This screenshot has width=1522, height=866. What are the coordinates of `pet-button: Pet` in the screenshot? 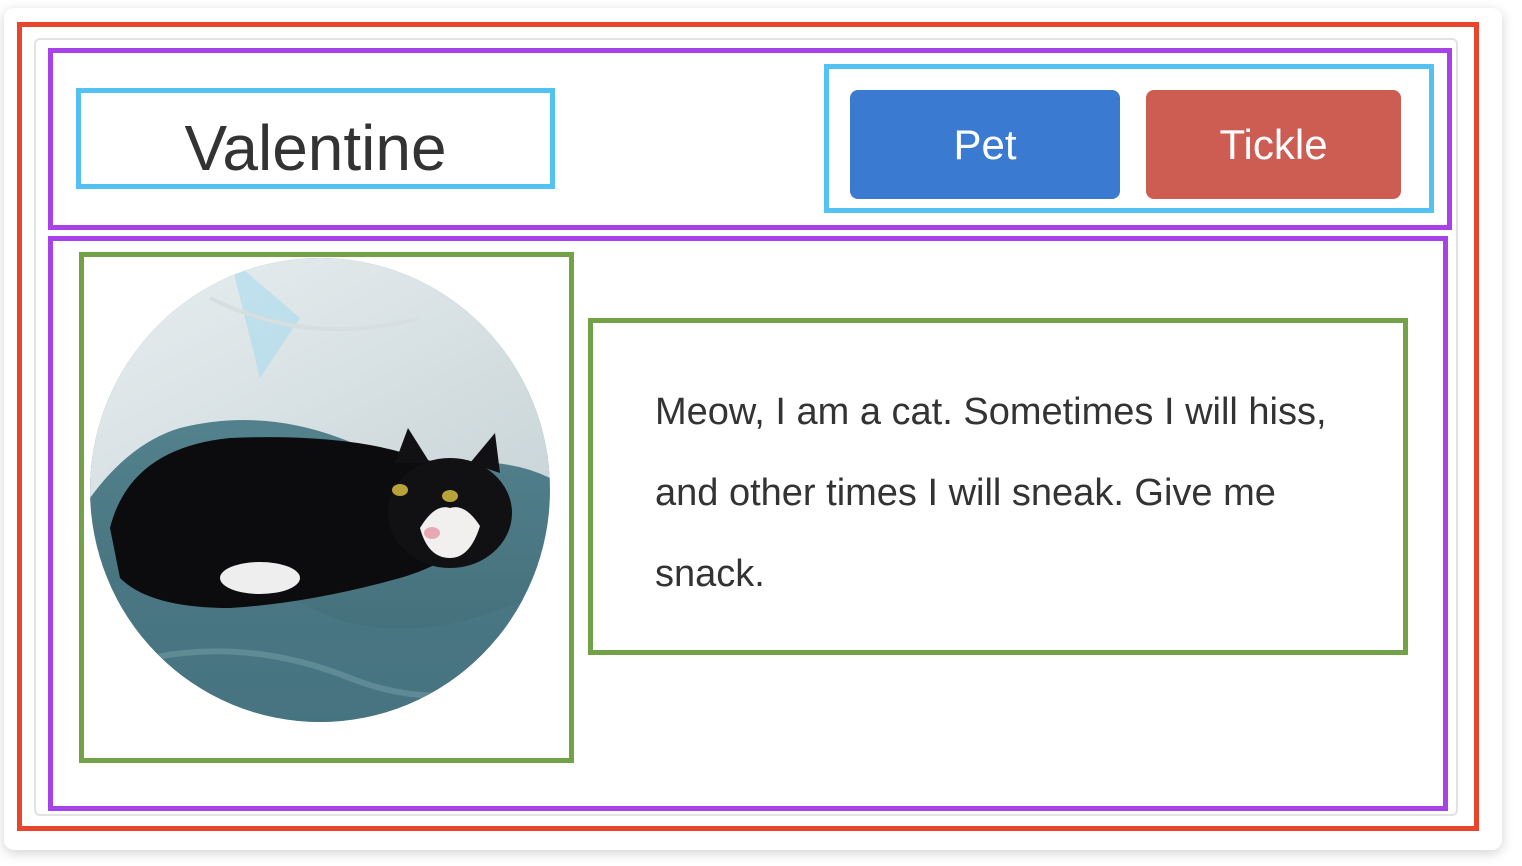 It's located at (985, 144).